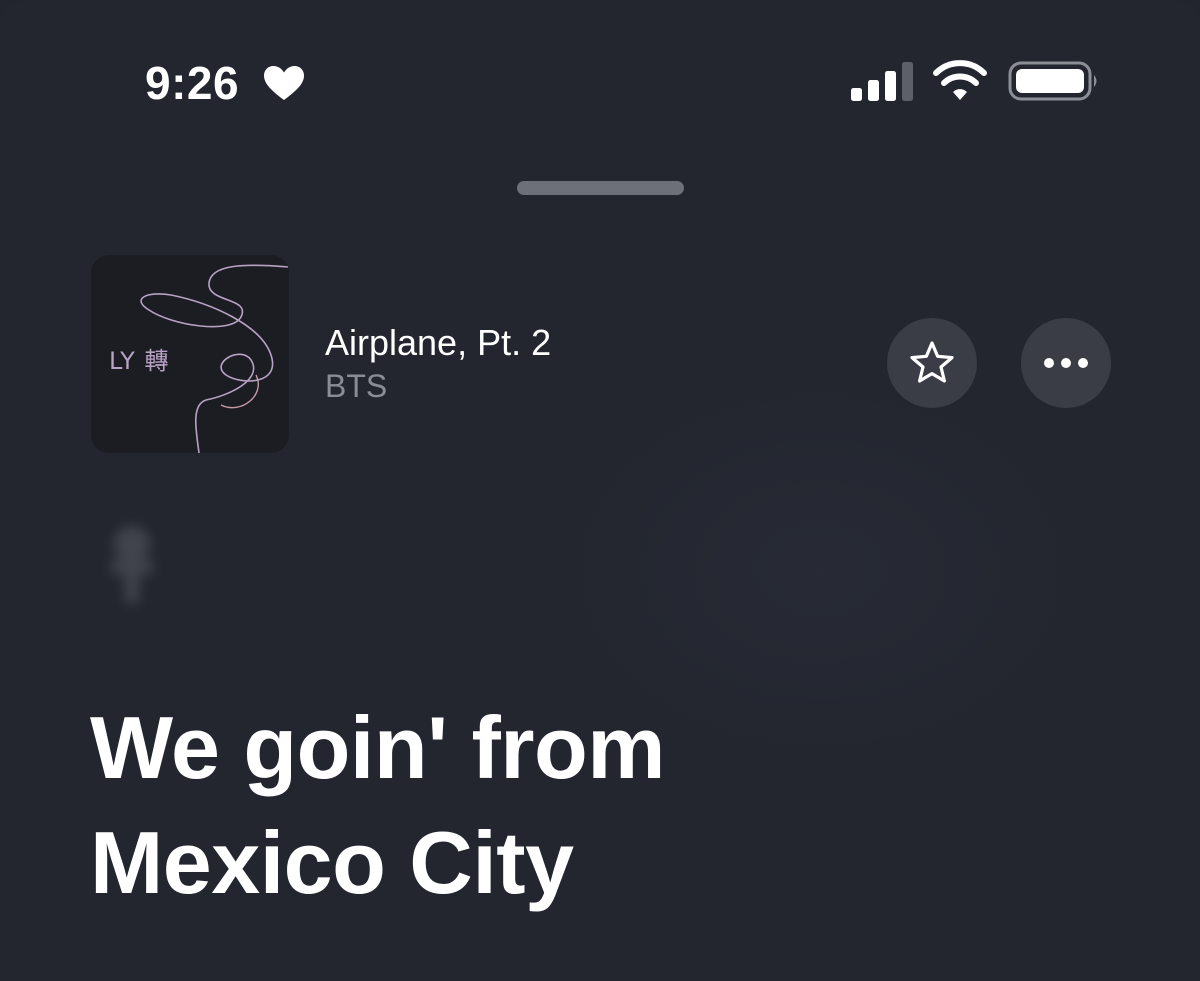 The width and height of the screenshot is (1200, 981). Describe the element at coordinates (192, 83) in the screenshot. I see `status-time: 9:26` at that location.